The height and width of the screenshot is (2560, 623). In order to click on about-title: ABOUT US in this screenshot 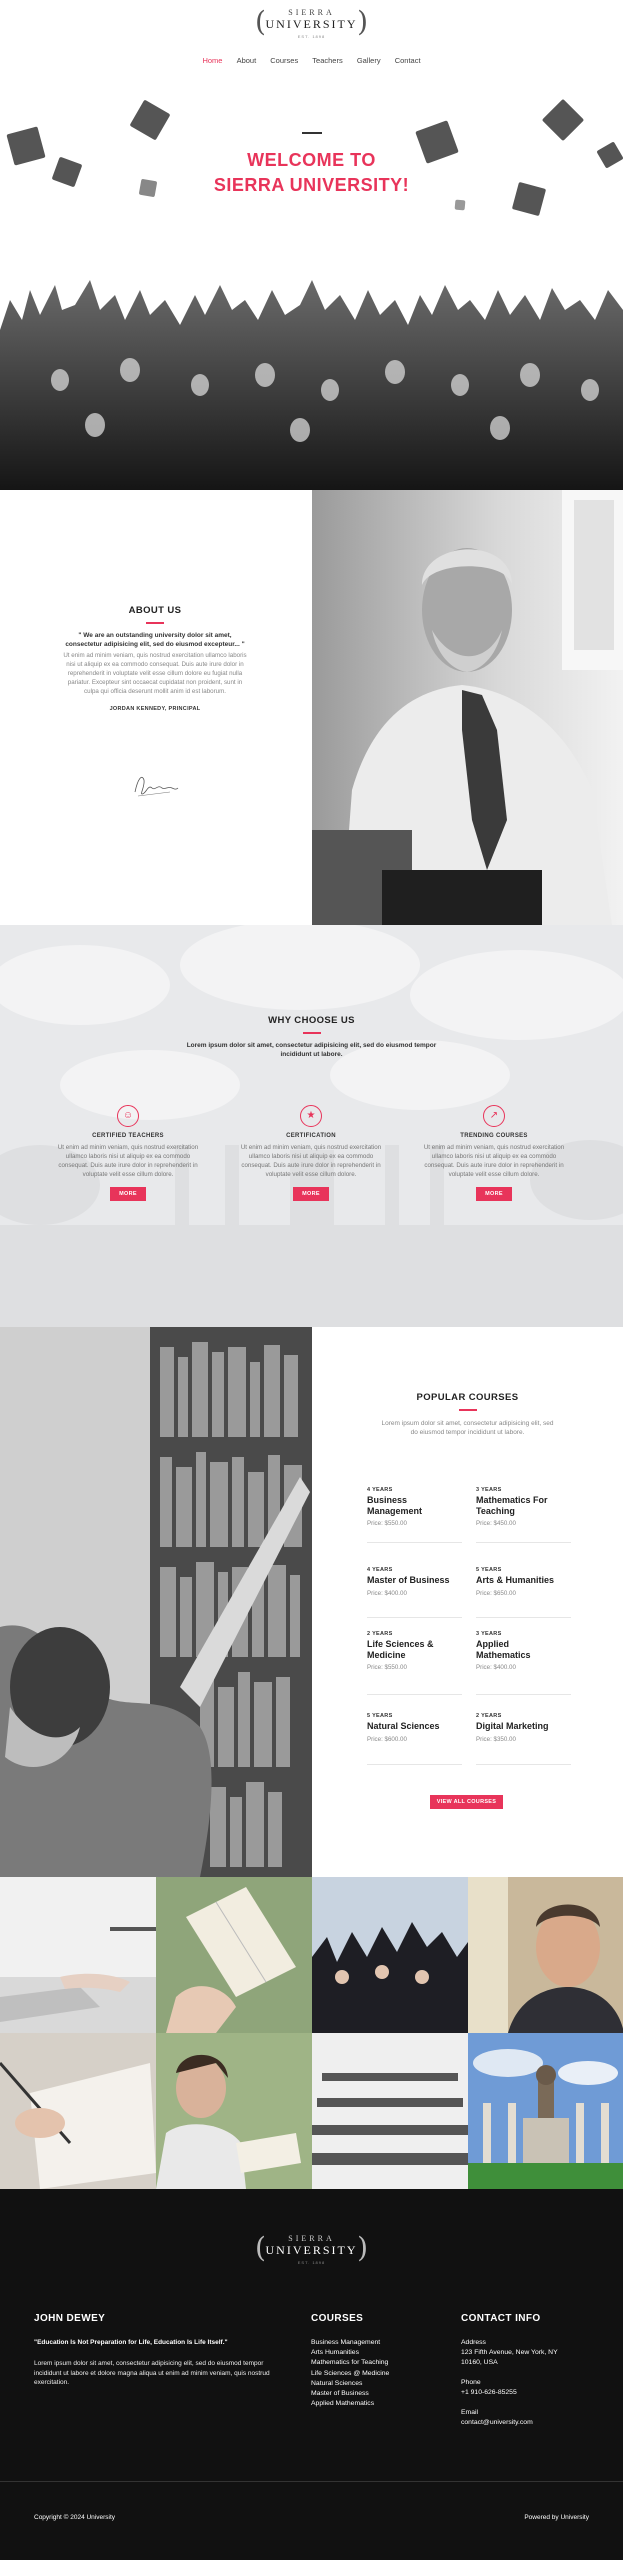, I will do `click(155, 610)`.